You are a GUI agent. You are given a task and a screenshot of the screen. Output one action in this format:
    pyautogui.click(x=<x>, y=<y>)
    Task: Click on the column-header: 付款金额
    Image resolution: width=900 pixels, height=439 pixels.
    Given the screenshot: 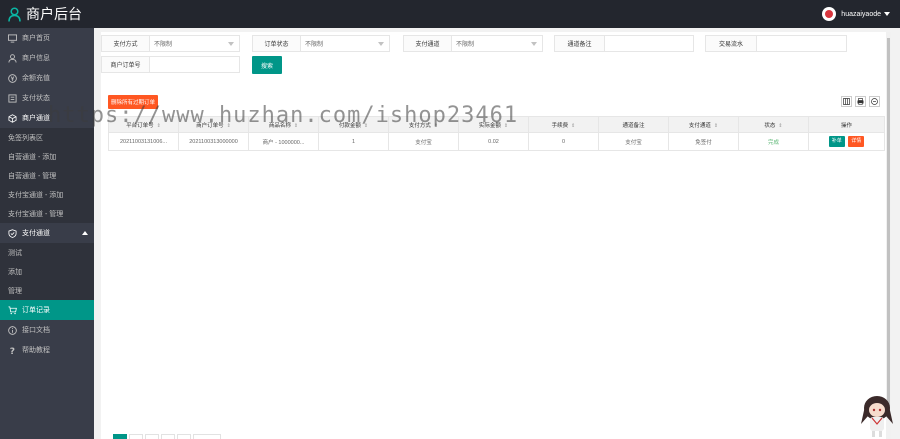 What is the action you would take?
    pyautogui.click(x=349, y=125)
    